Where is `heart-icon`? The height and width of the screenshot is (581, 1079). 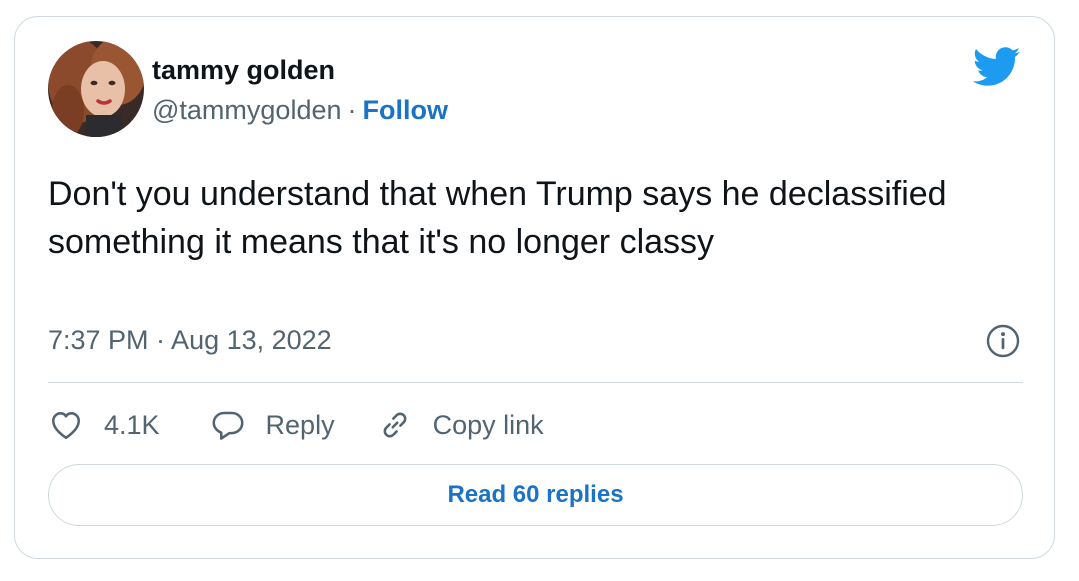 heart-icon is located at coordinates (66, 426).